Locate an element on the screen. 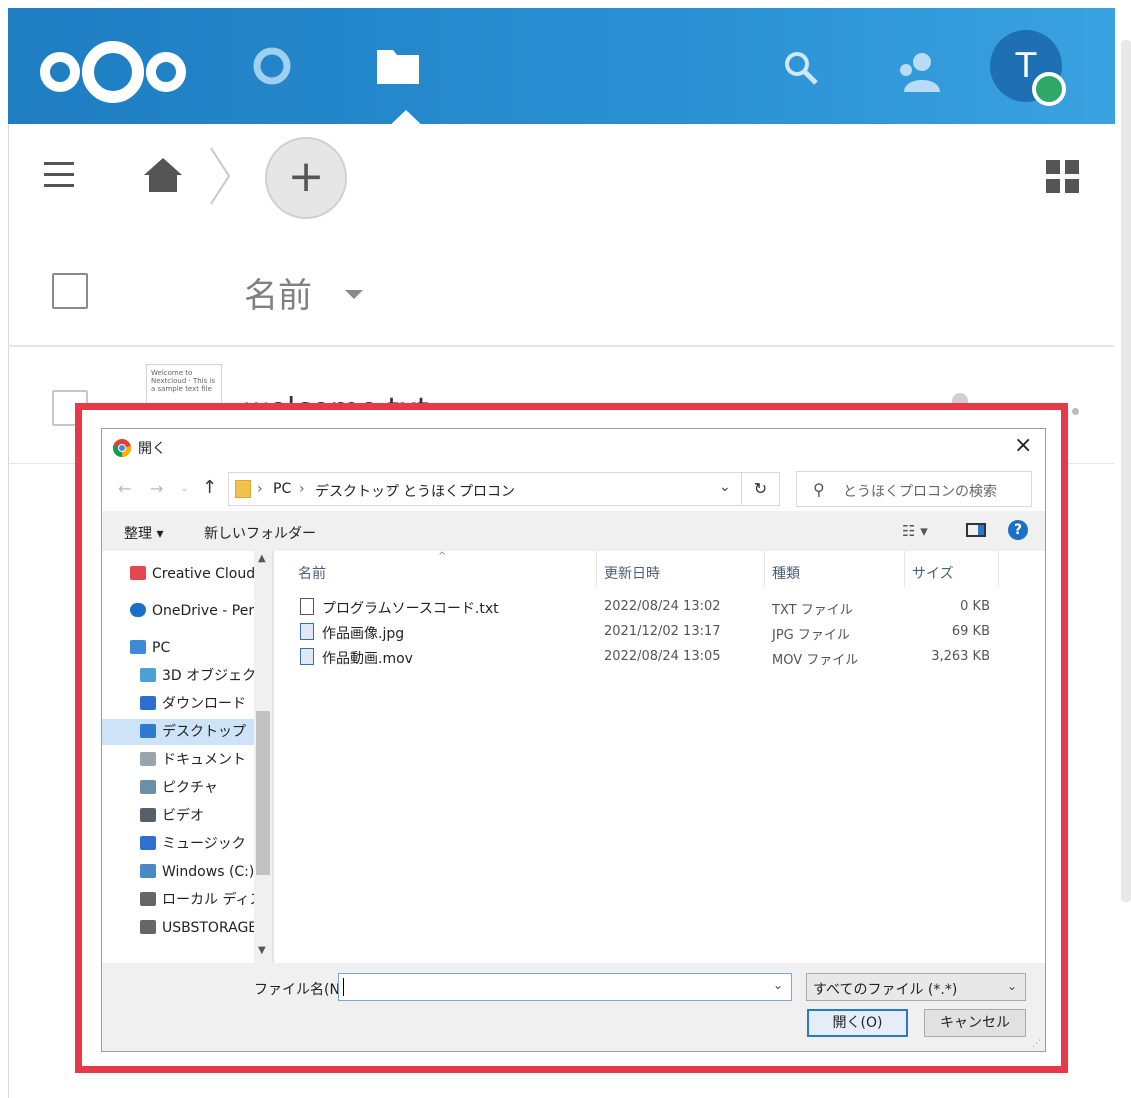 This screenshot has width=1131, height=1098. up-arrow-icon: ↑ is located at coordinates (209, 487).